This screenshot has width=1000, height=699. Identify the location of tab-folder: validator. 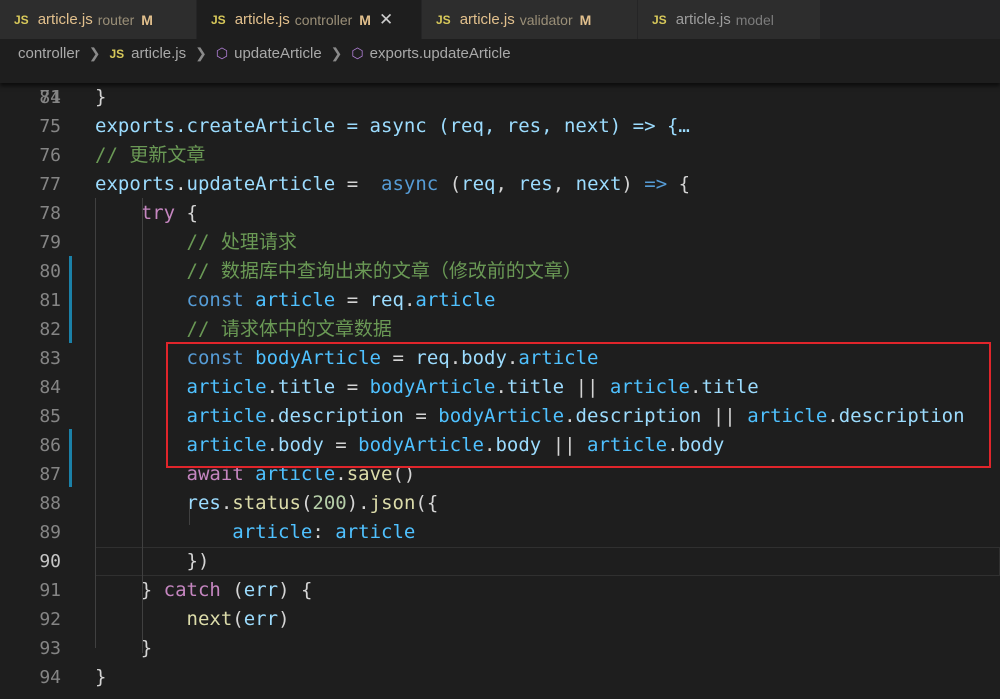
(546, 19).